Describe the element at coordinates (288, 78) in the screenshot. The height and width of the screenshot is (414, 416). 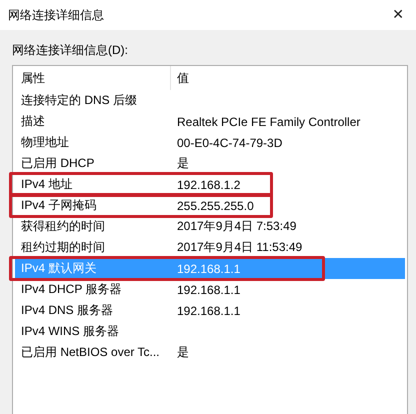
I see `column-header: 值` at that location.